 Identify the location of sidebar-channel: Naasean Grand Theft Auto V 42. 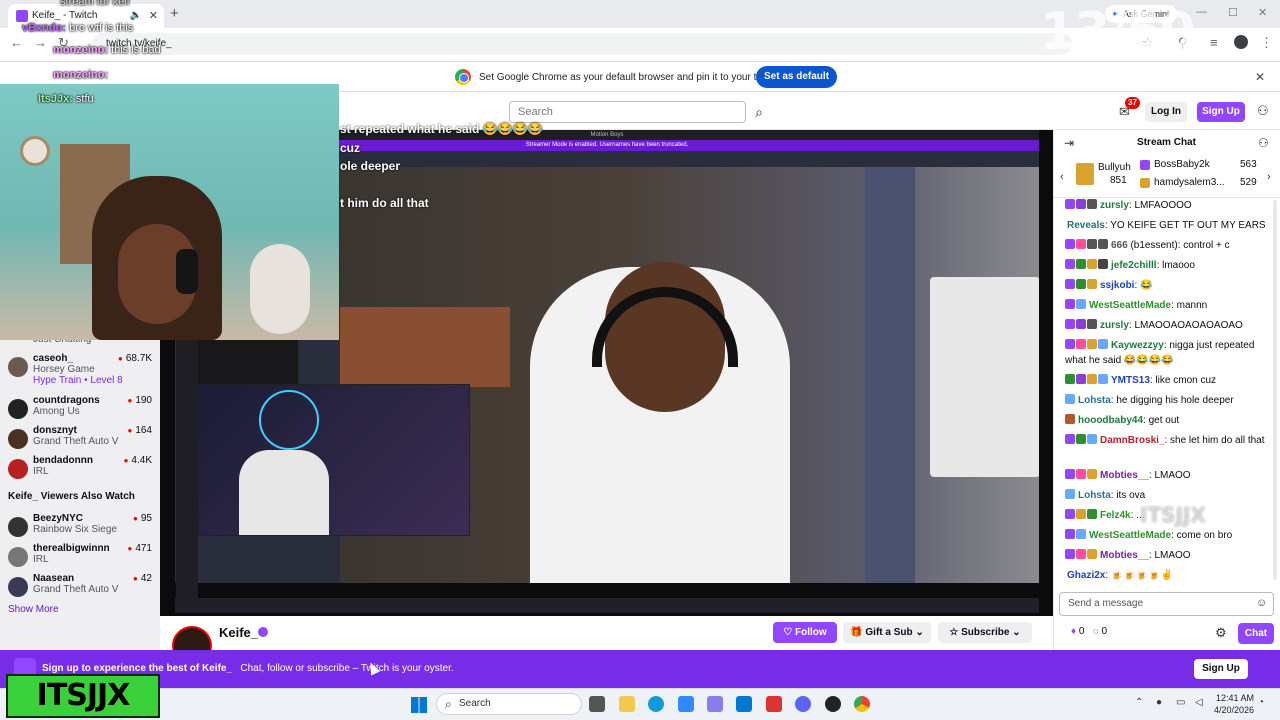
(80, 589).